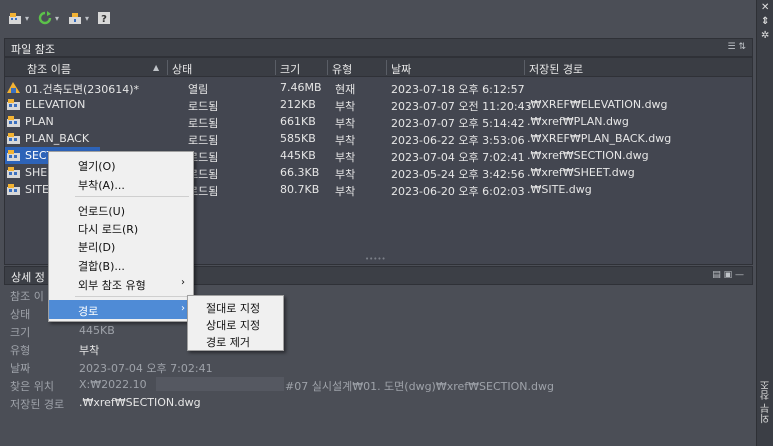  I want to click on column-size: 크기, so click(290, 69).